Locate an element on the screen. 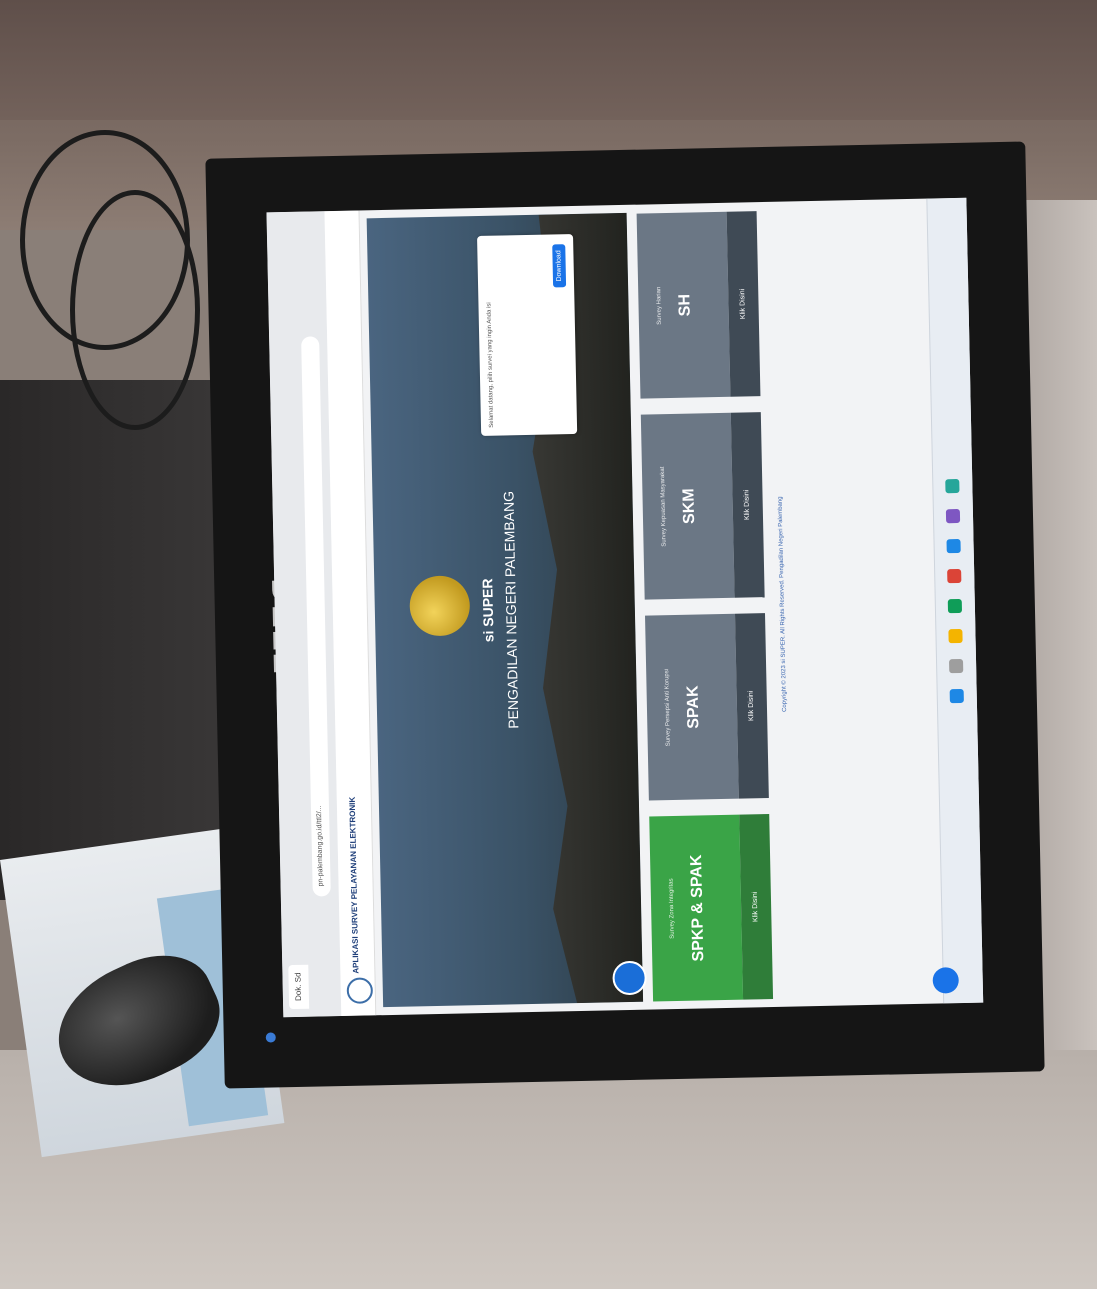  taskbar is located at coordinates (955, 600).